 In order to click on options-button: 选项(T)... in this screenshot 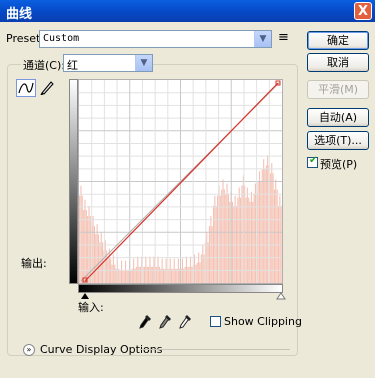, I will do `click(338, 140)`.